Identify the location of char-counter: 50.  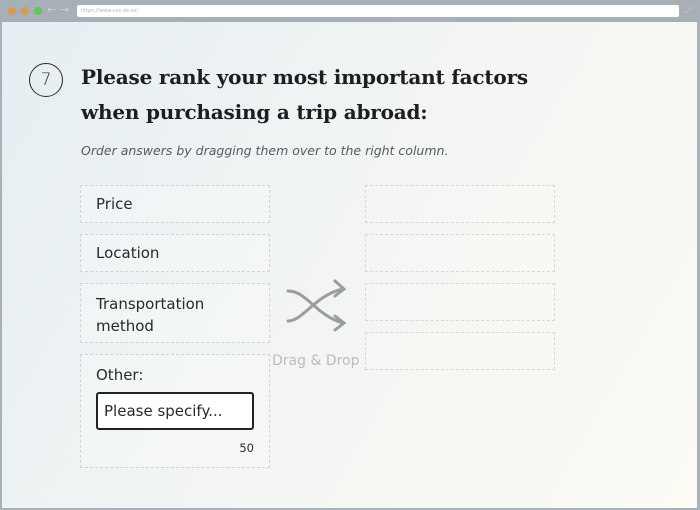
(246, 448).